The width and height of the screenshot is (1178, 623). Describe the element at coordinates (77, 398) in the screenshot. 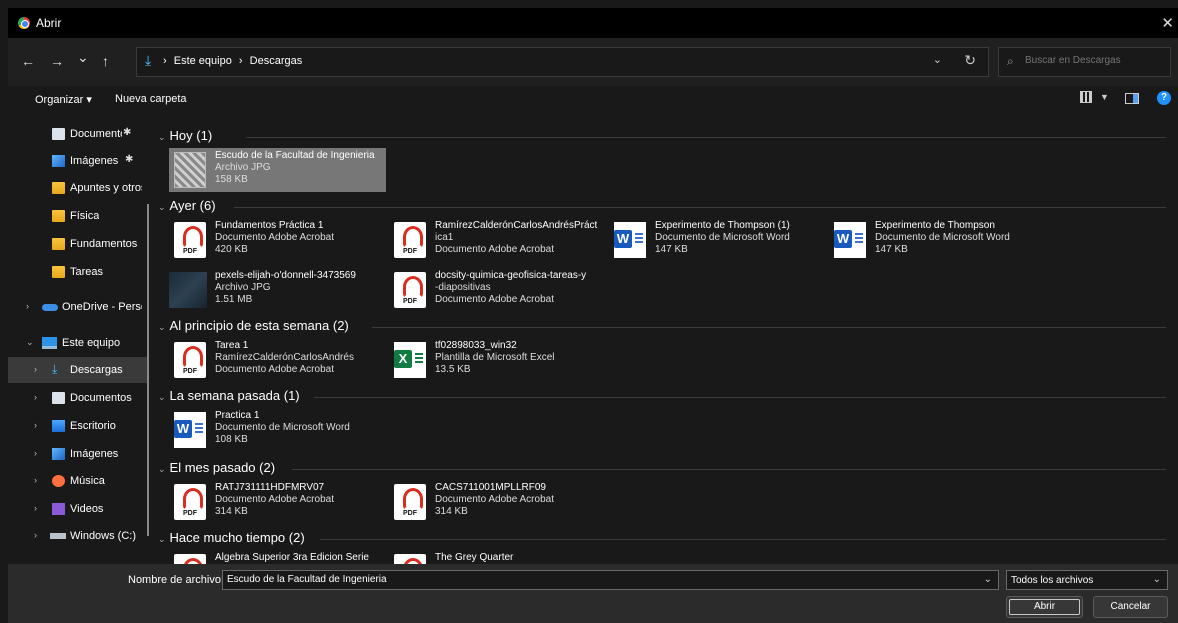

I see `sidebar-item-documentos: › Documentos` at that location.